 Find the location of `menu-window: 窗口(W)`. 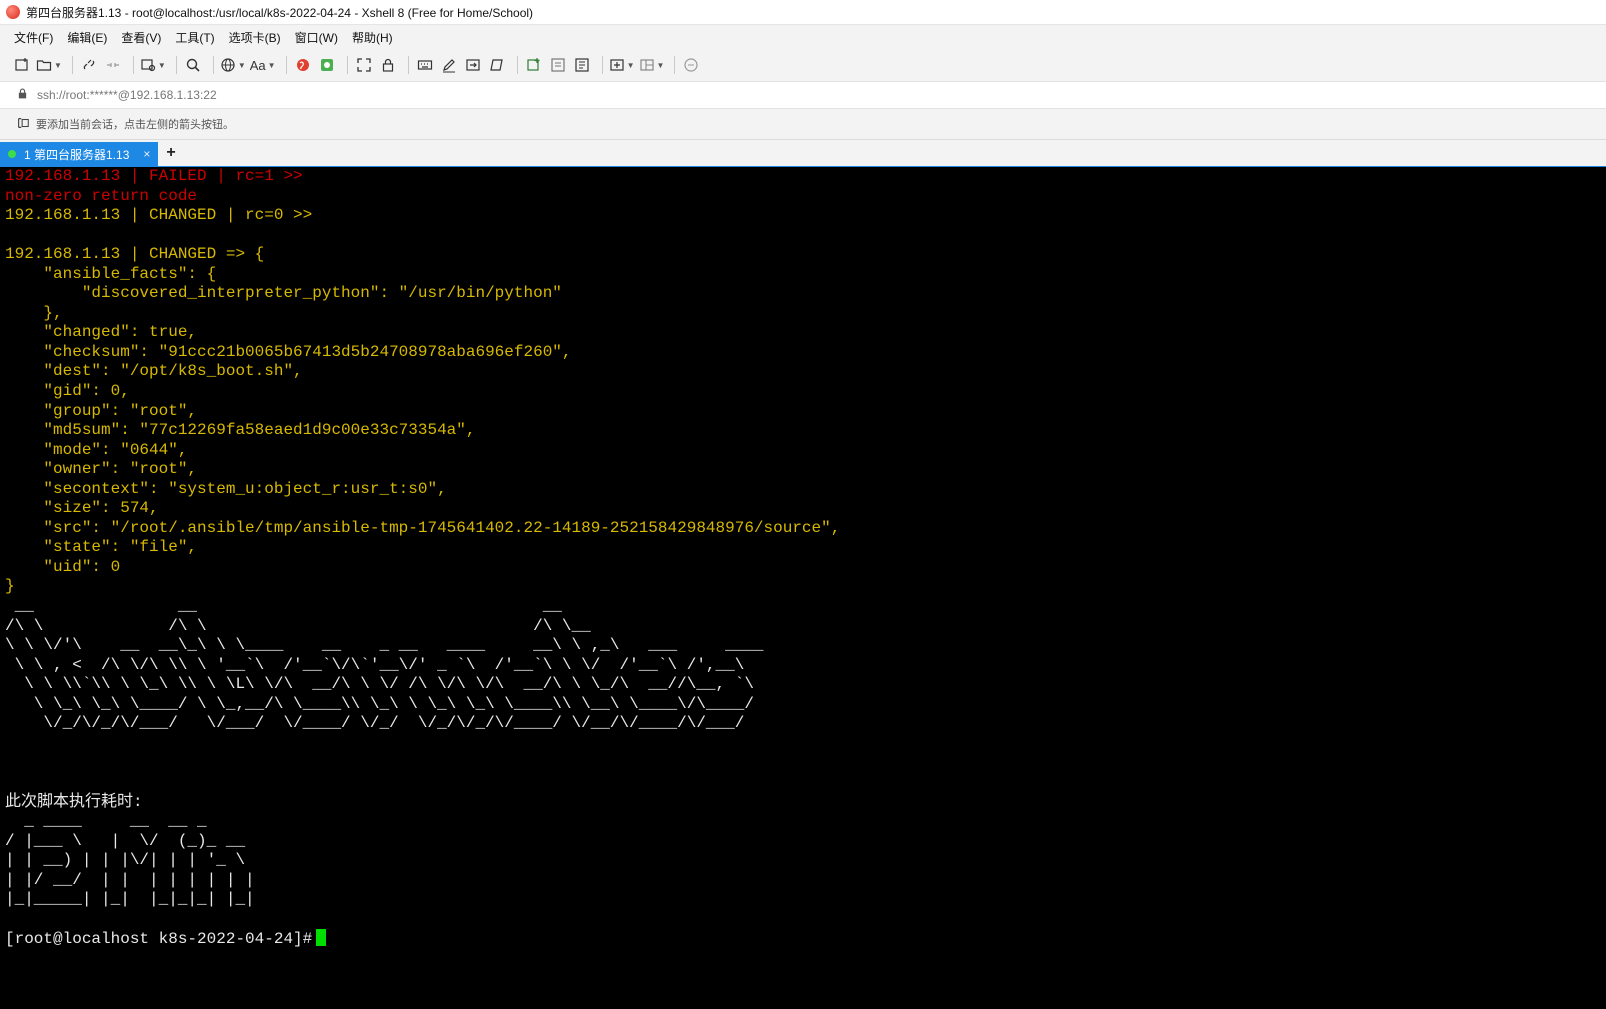

menu-window: 窗口(W) is located at coordinates (316, 37).